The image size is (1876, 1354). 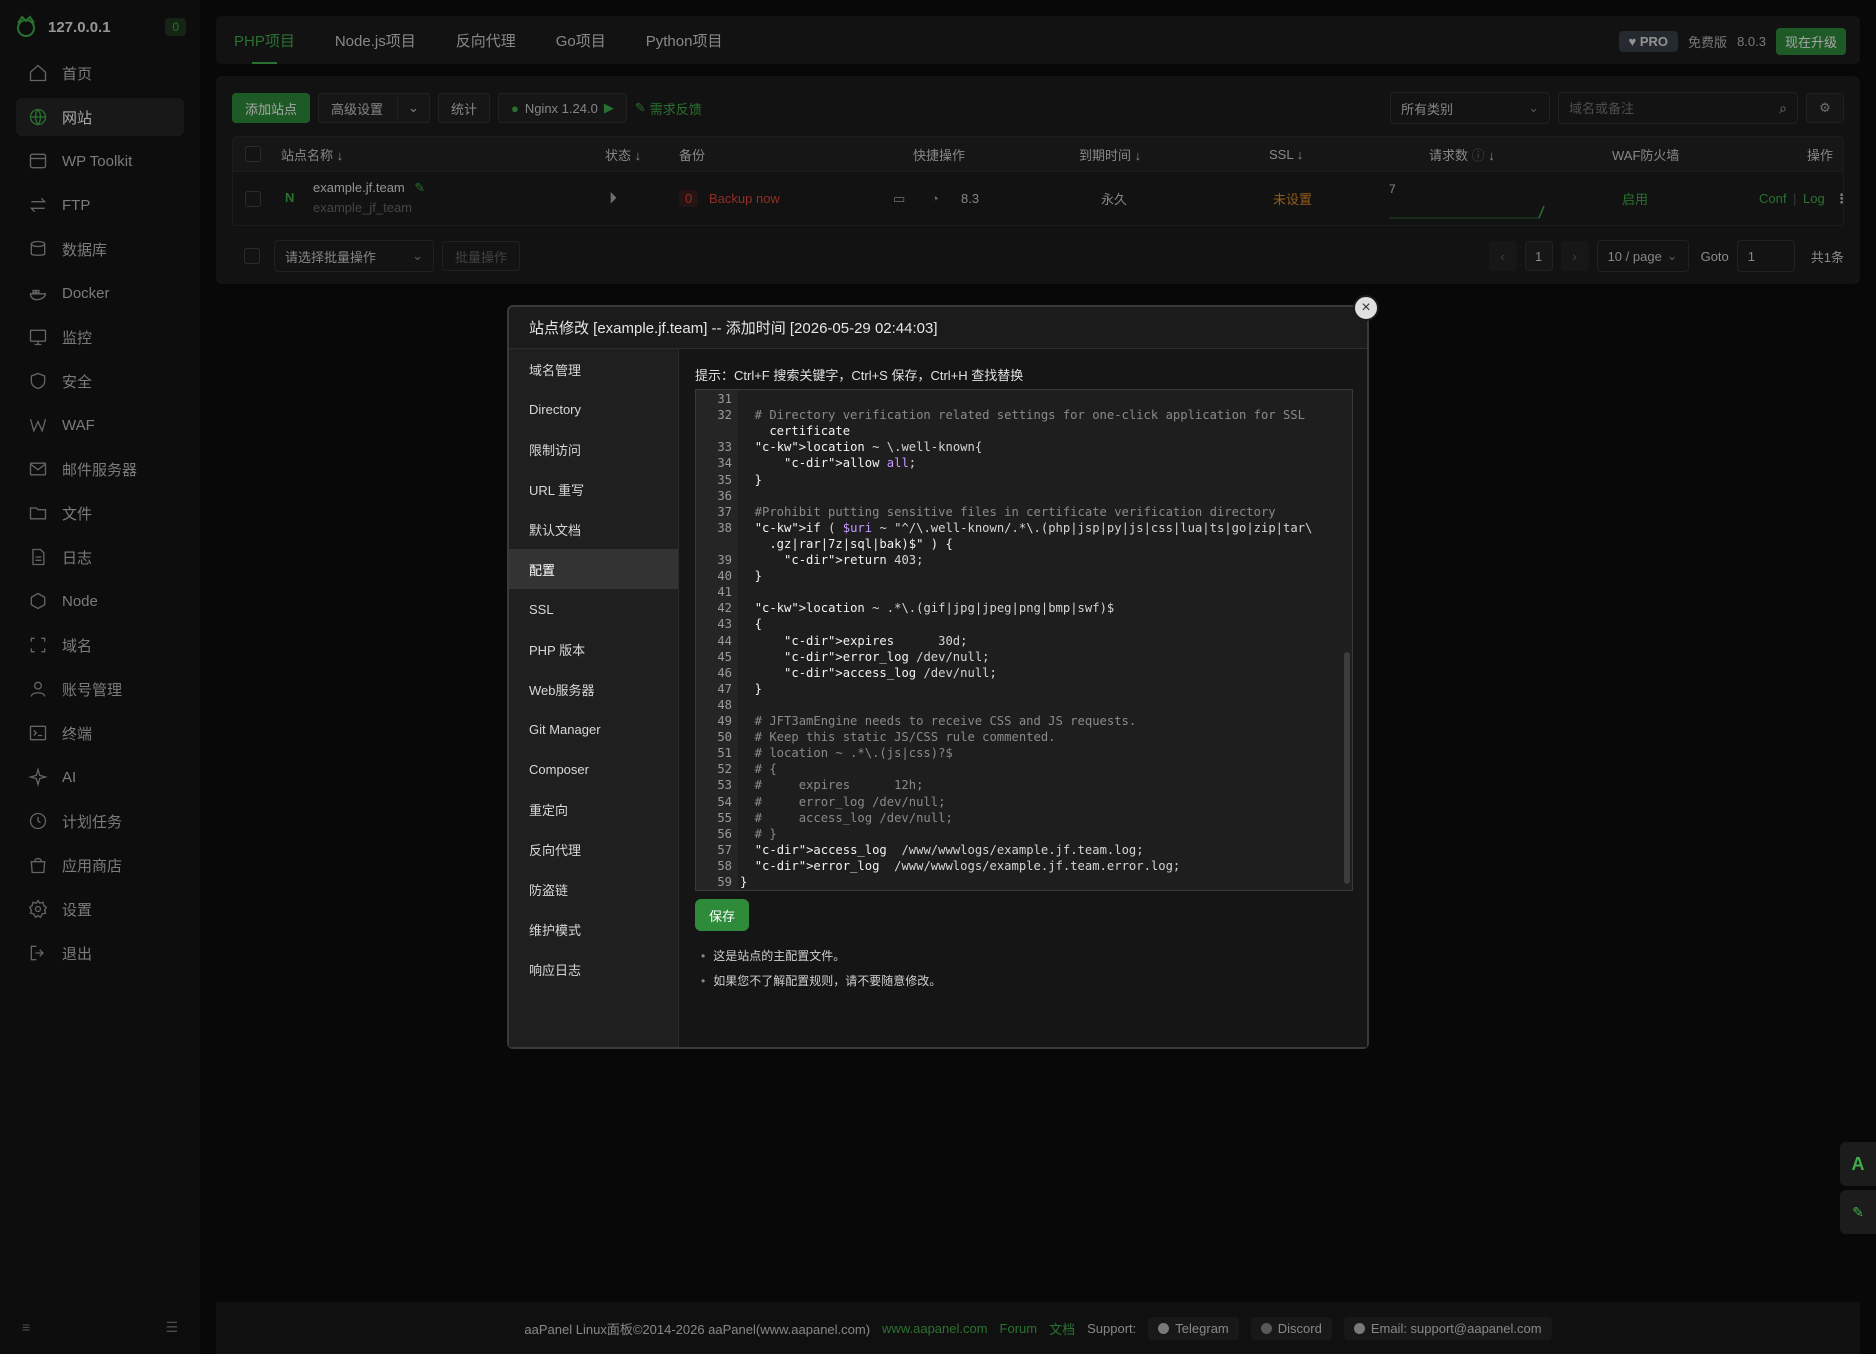 What do you see at coordinates (832, 785) in the screenshot?
I see `line-text: # expires 12h;` at bounding box center [832, 785].